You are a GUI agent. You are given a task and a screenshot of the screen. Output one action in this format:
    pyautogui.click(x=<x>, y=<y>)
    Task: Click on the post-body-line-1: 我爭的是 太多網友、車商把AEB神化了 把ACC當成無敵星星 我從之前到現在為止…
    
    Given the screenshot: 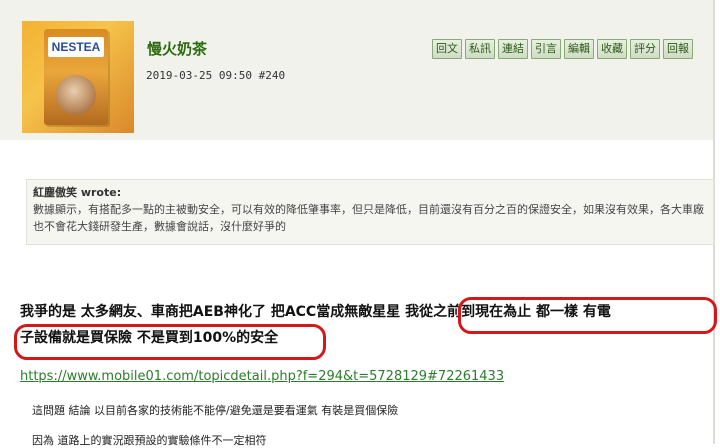 What is the action you would take?
    pyautogui.click(x=315, y=312)
    